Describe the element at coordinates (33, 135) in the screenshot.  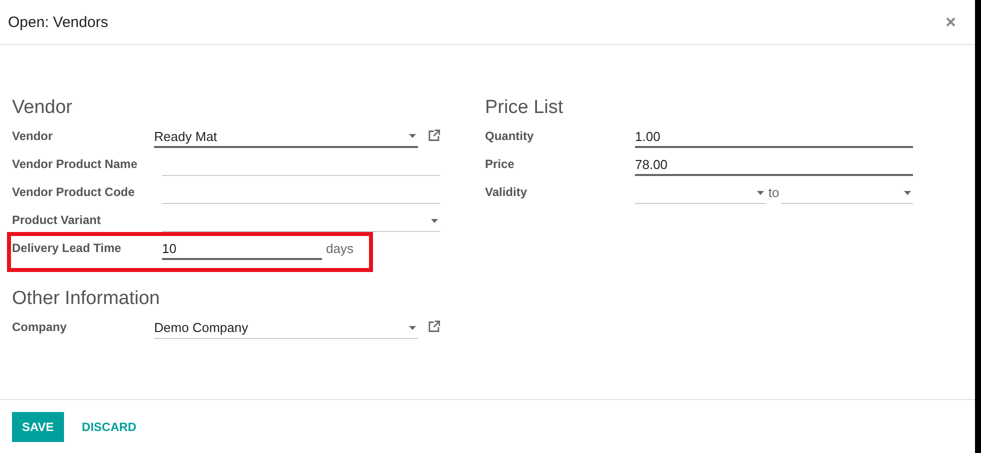
I see `field-label: Vendor` at that location.